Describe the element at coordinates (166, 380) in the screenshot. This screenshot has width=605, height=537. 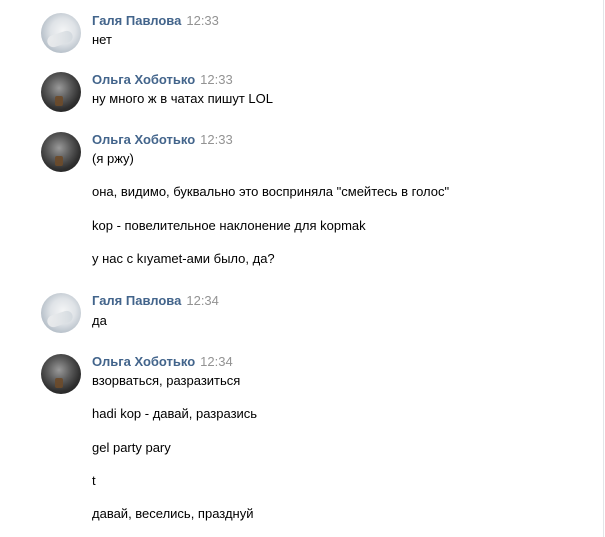
I see `message-text: взорваться, разразиться` at that location.